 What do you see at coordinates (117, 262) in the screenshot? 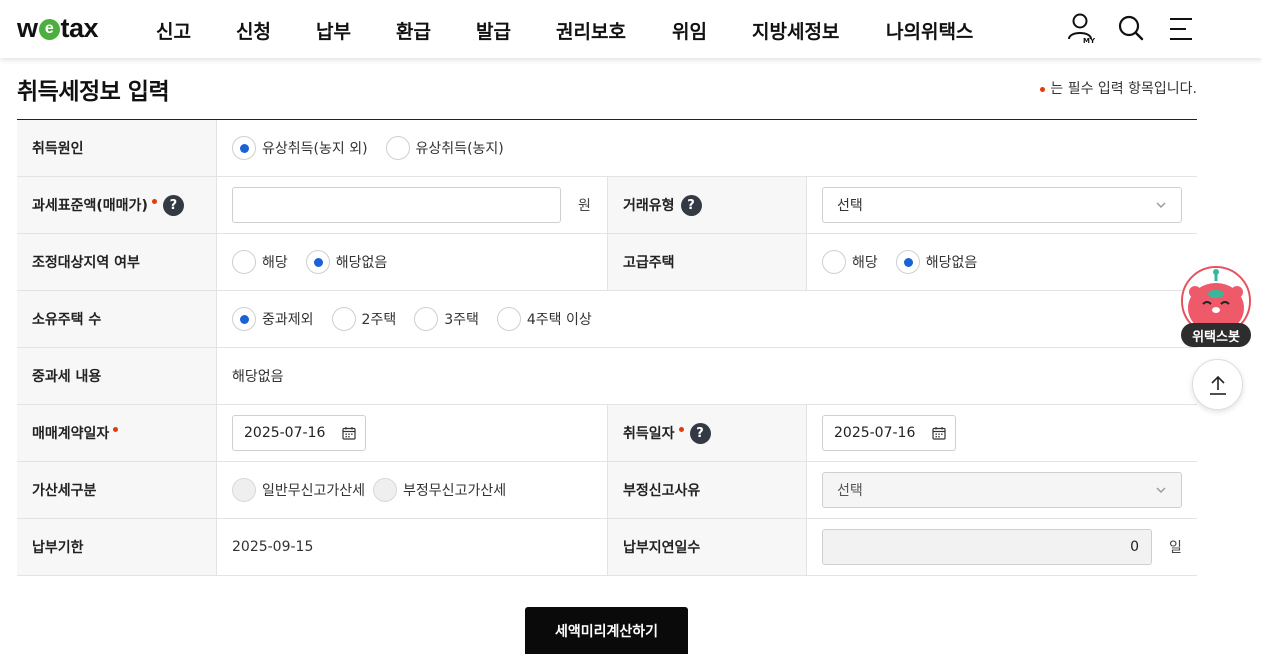
I see `label-adjusted-area: 조정대상지역 여부` at bounding box center [117, 262].